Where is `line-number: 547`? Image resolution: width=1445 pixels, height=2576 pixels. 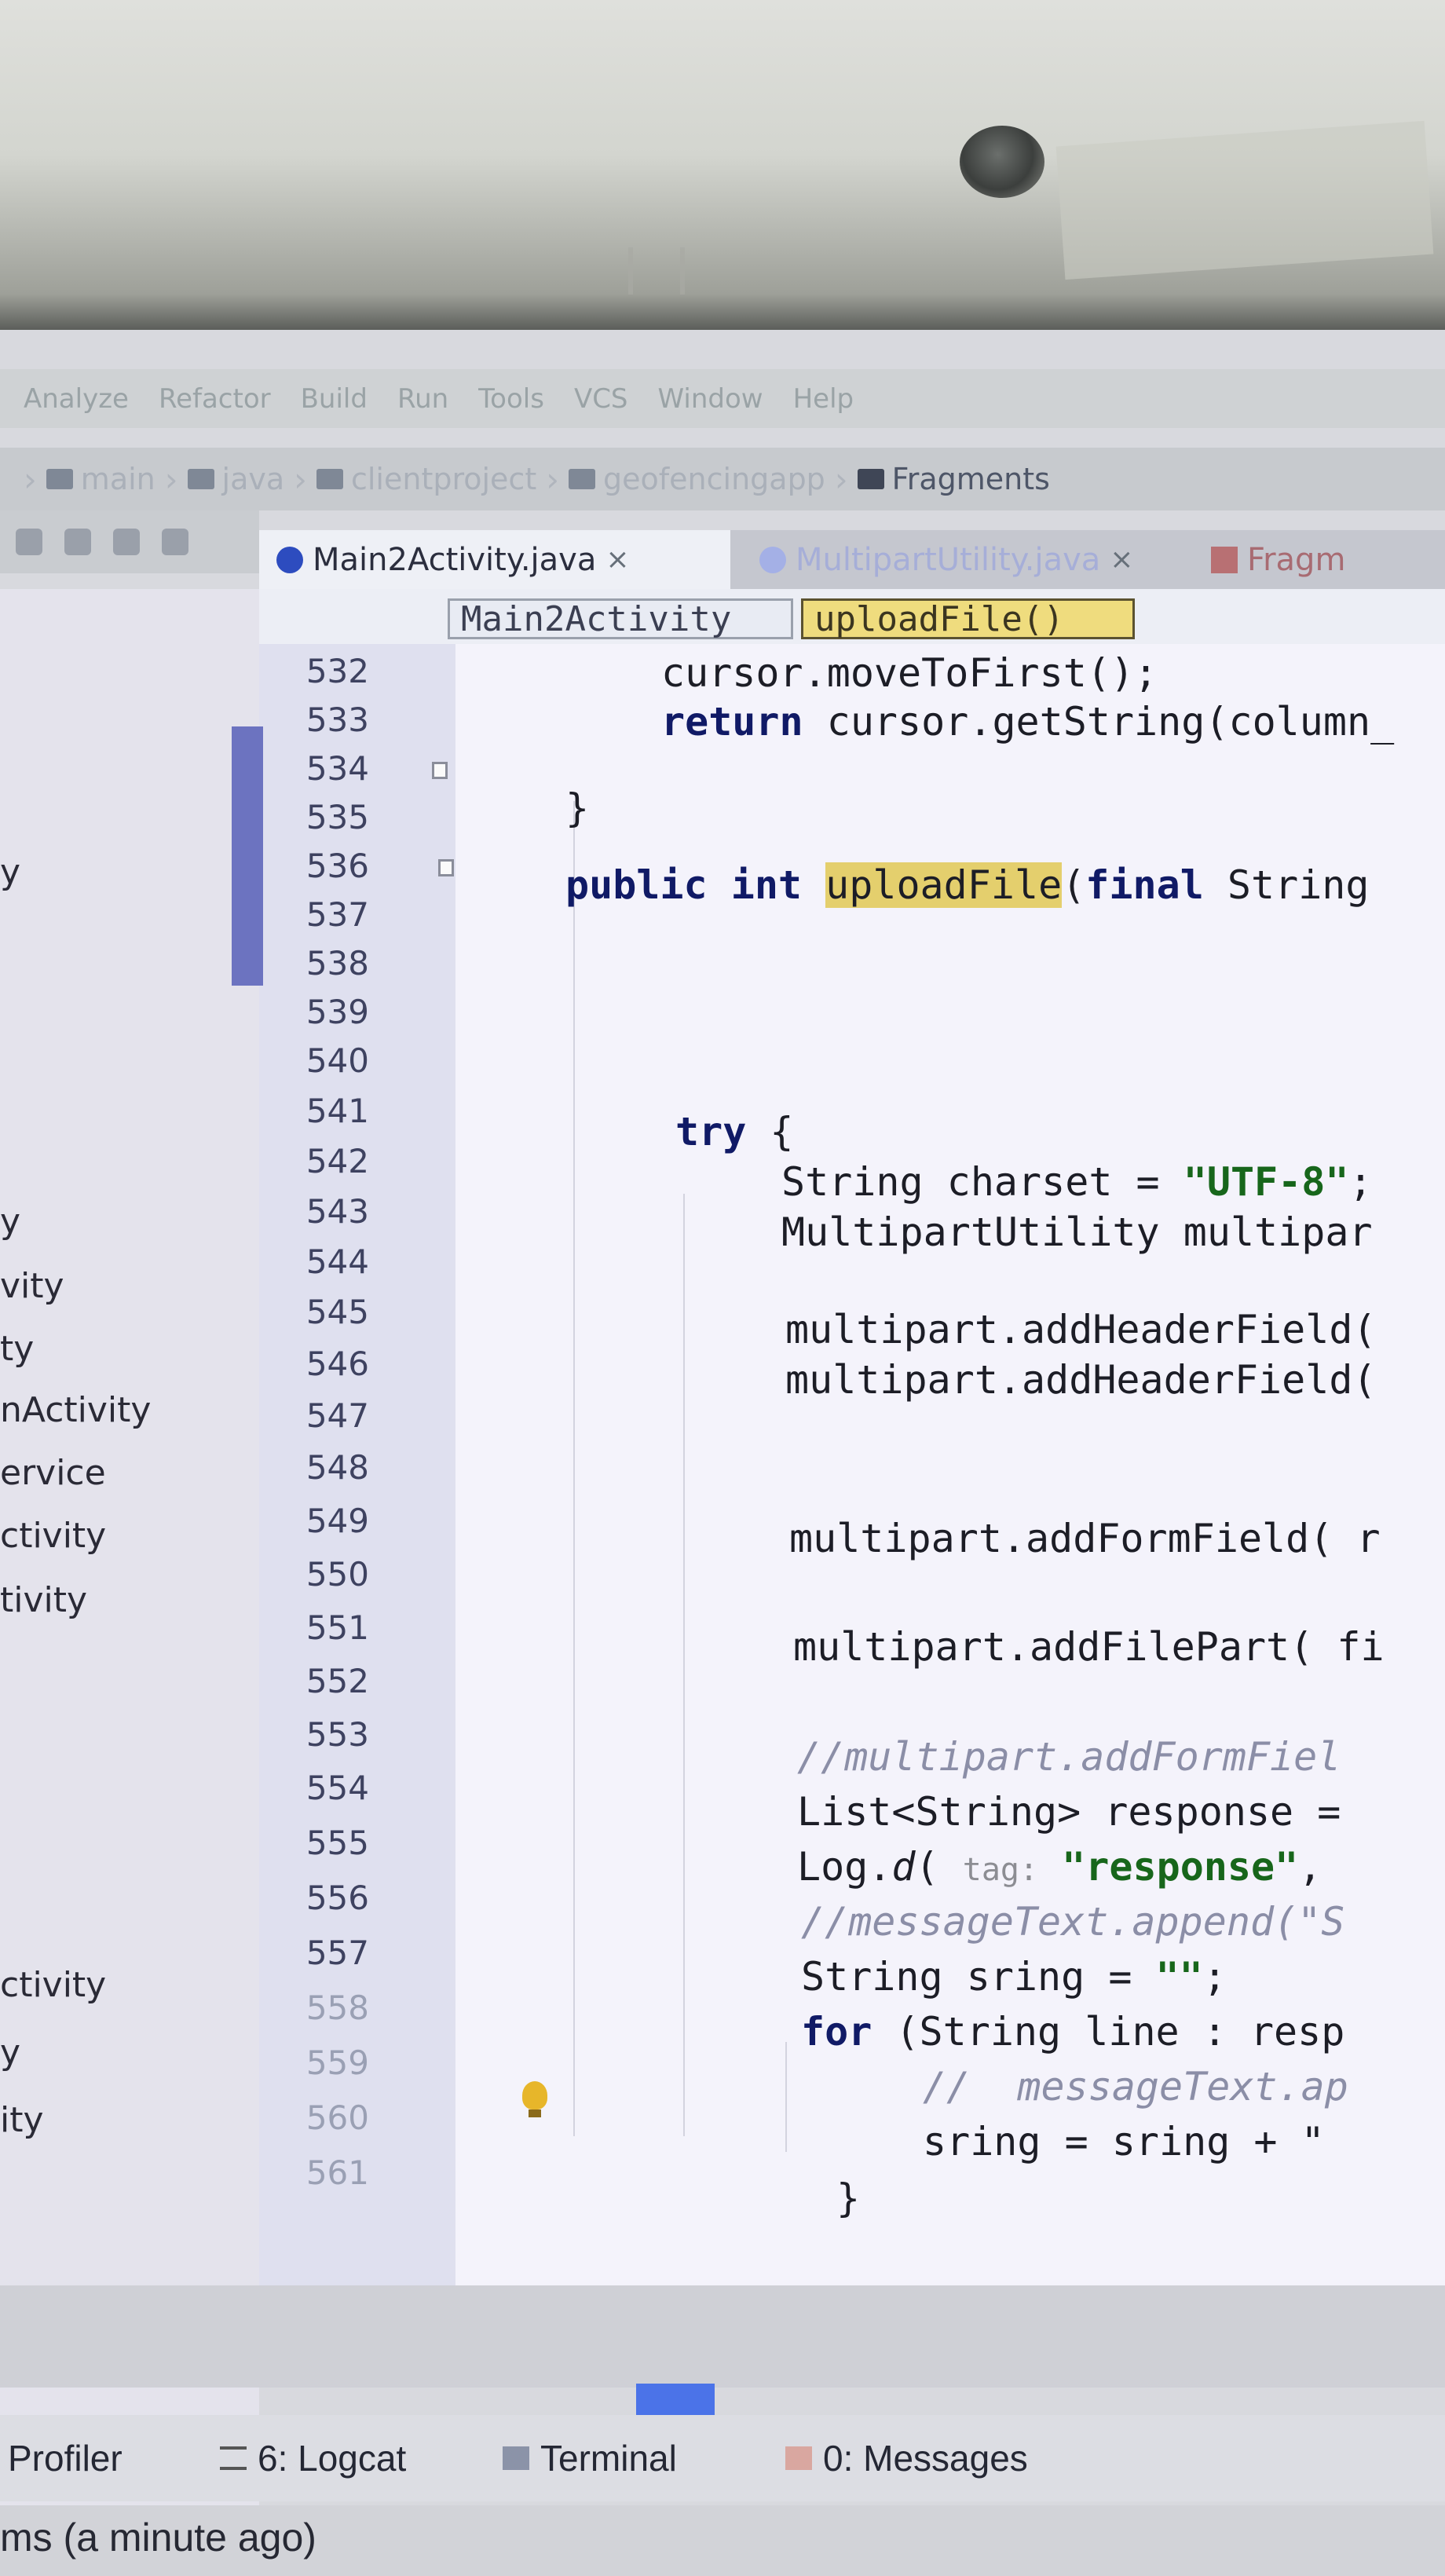 line-number: 547 is located at coordinates (337, 1416).